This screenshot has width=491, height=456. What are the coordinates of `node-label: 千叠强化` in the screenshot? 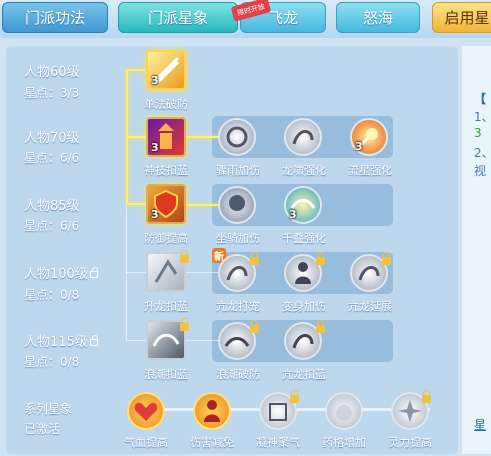 It's located at (304, 238).